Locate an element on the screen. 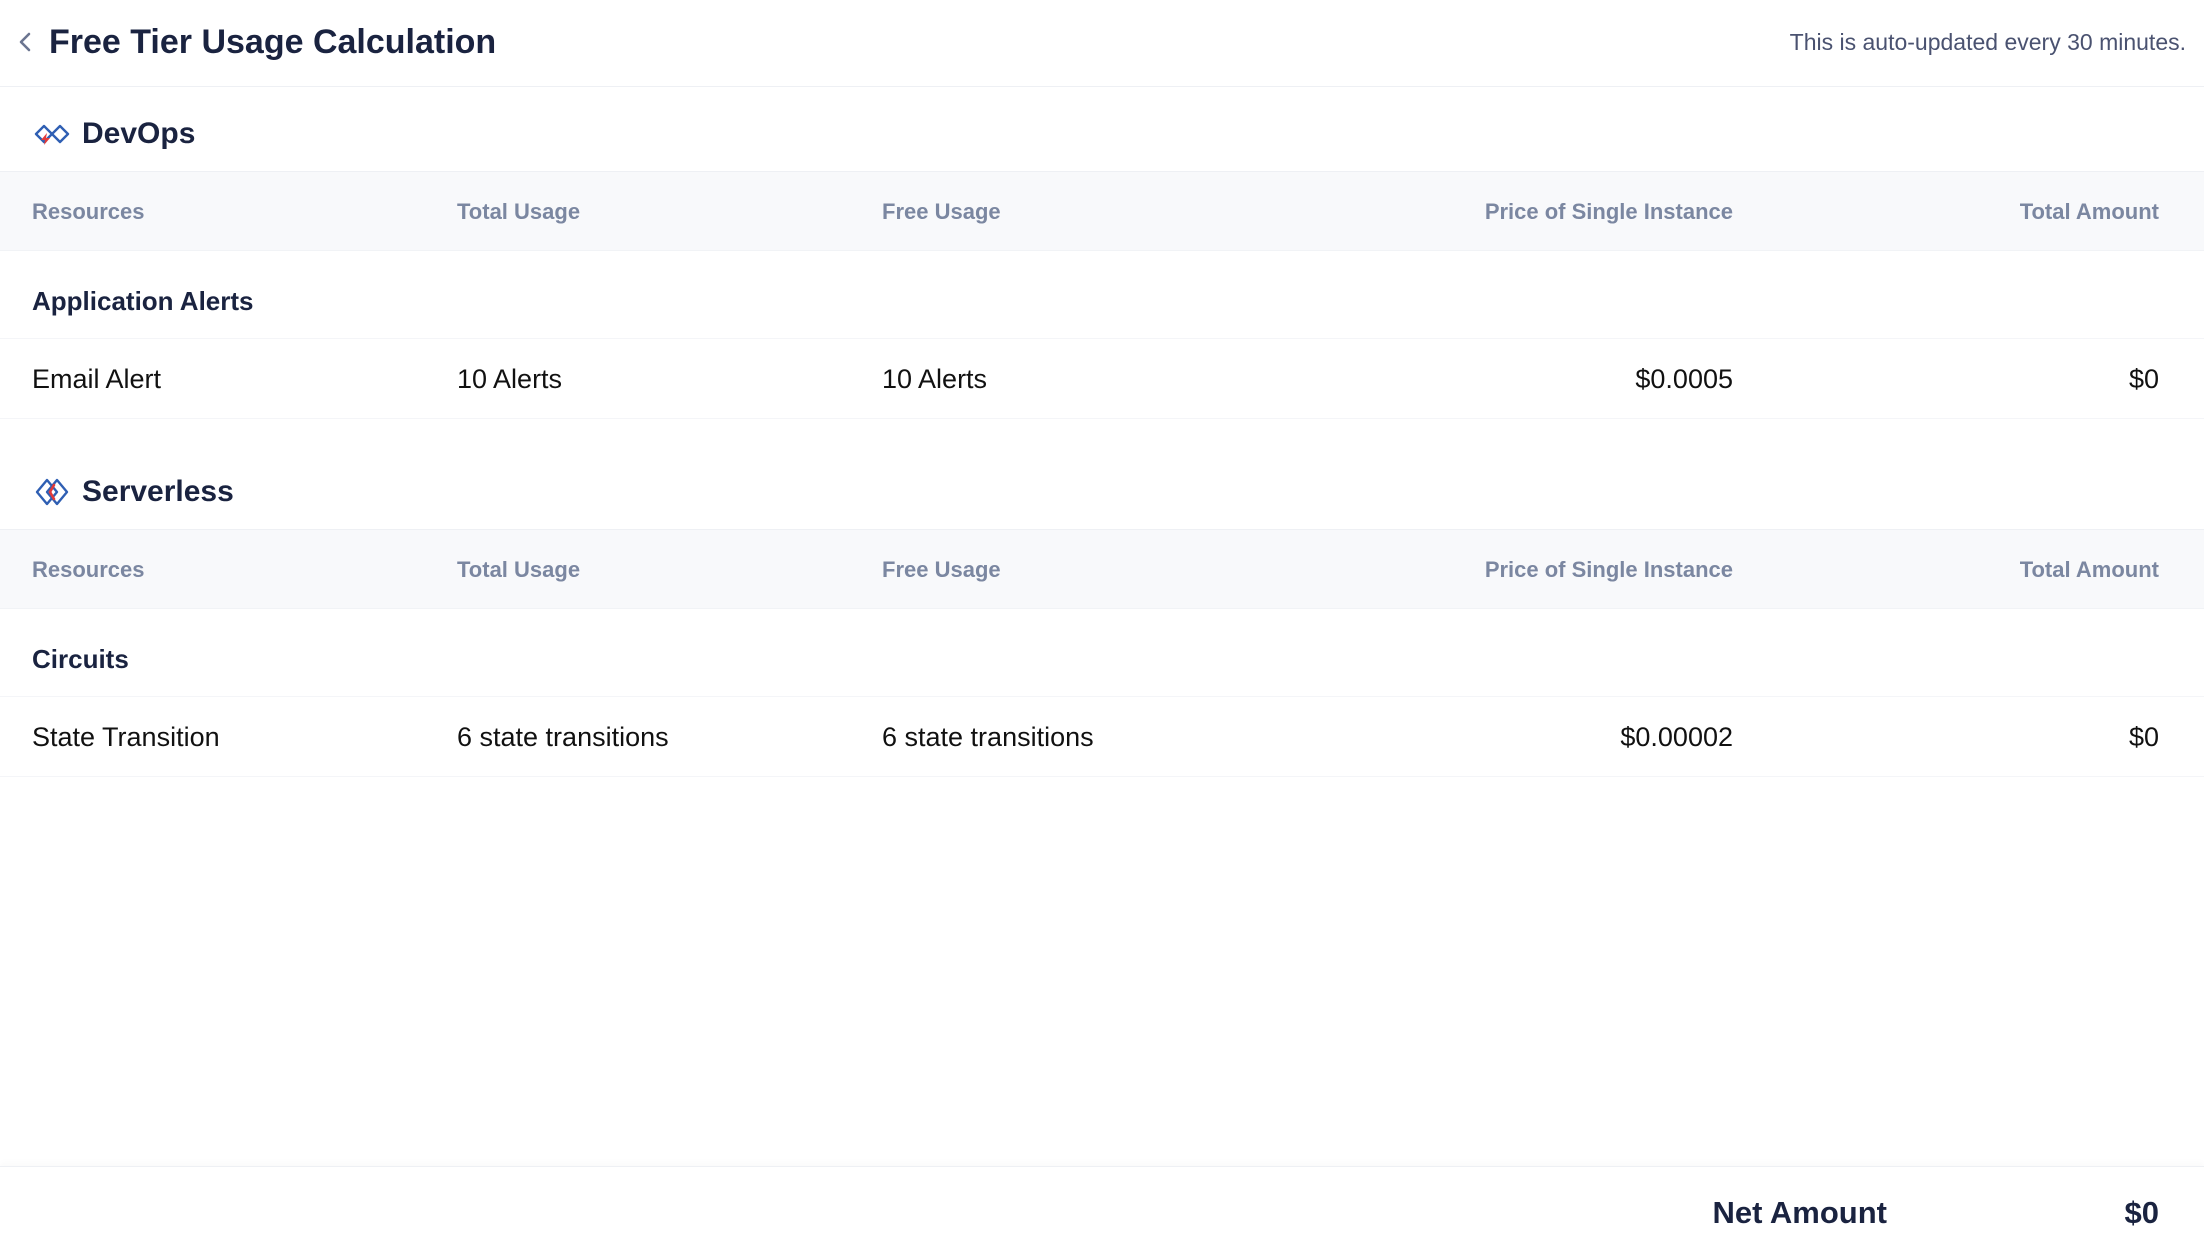 This screenshot has height=1250, width=2204. auto-update-note: This is auto-updated every 30 minutes. is located at coordinates (1987, 42).